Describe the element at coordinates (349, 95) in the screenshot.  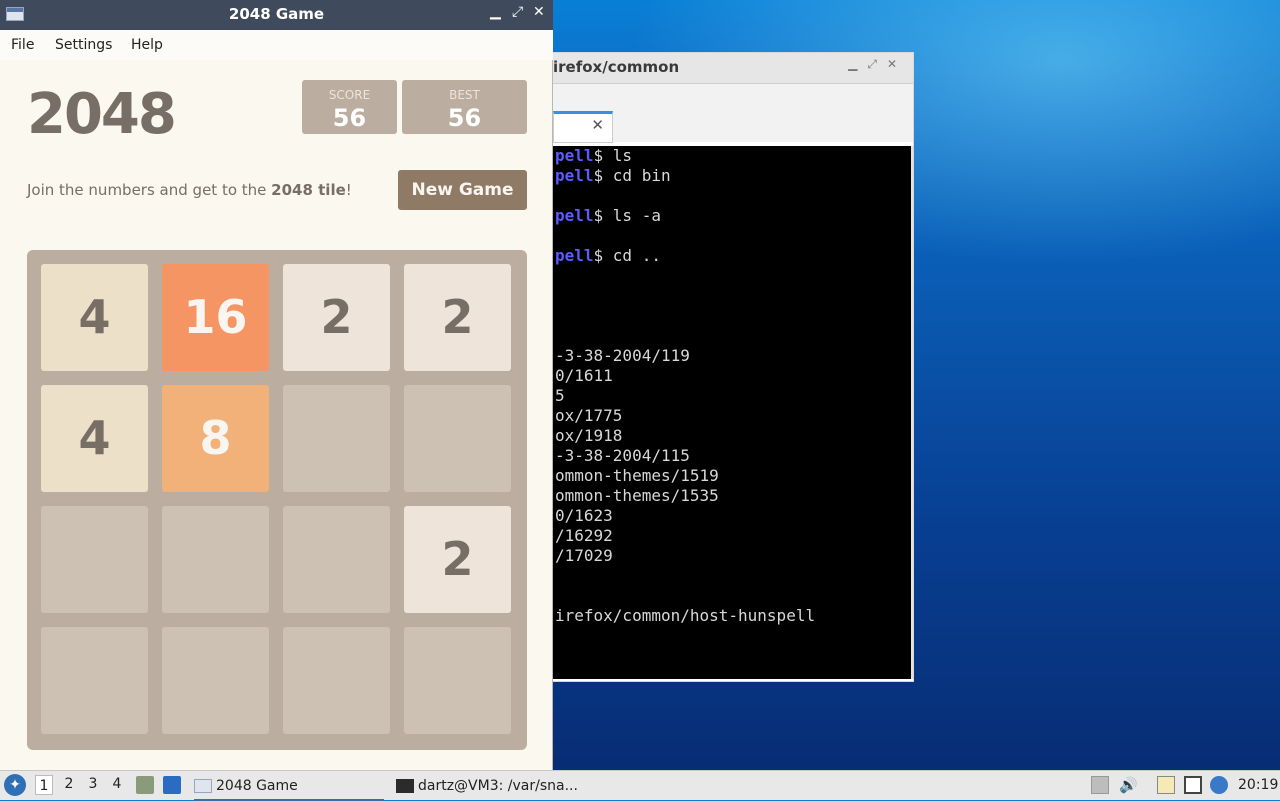
I see `score-label: SCORE` at that location.